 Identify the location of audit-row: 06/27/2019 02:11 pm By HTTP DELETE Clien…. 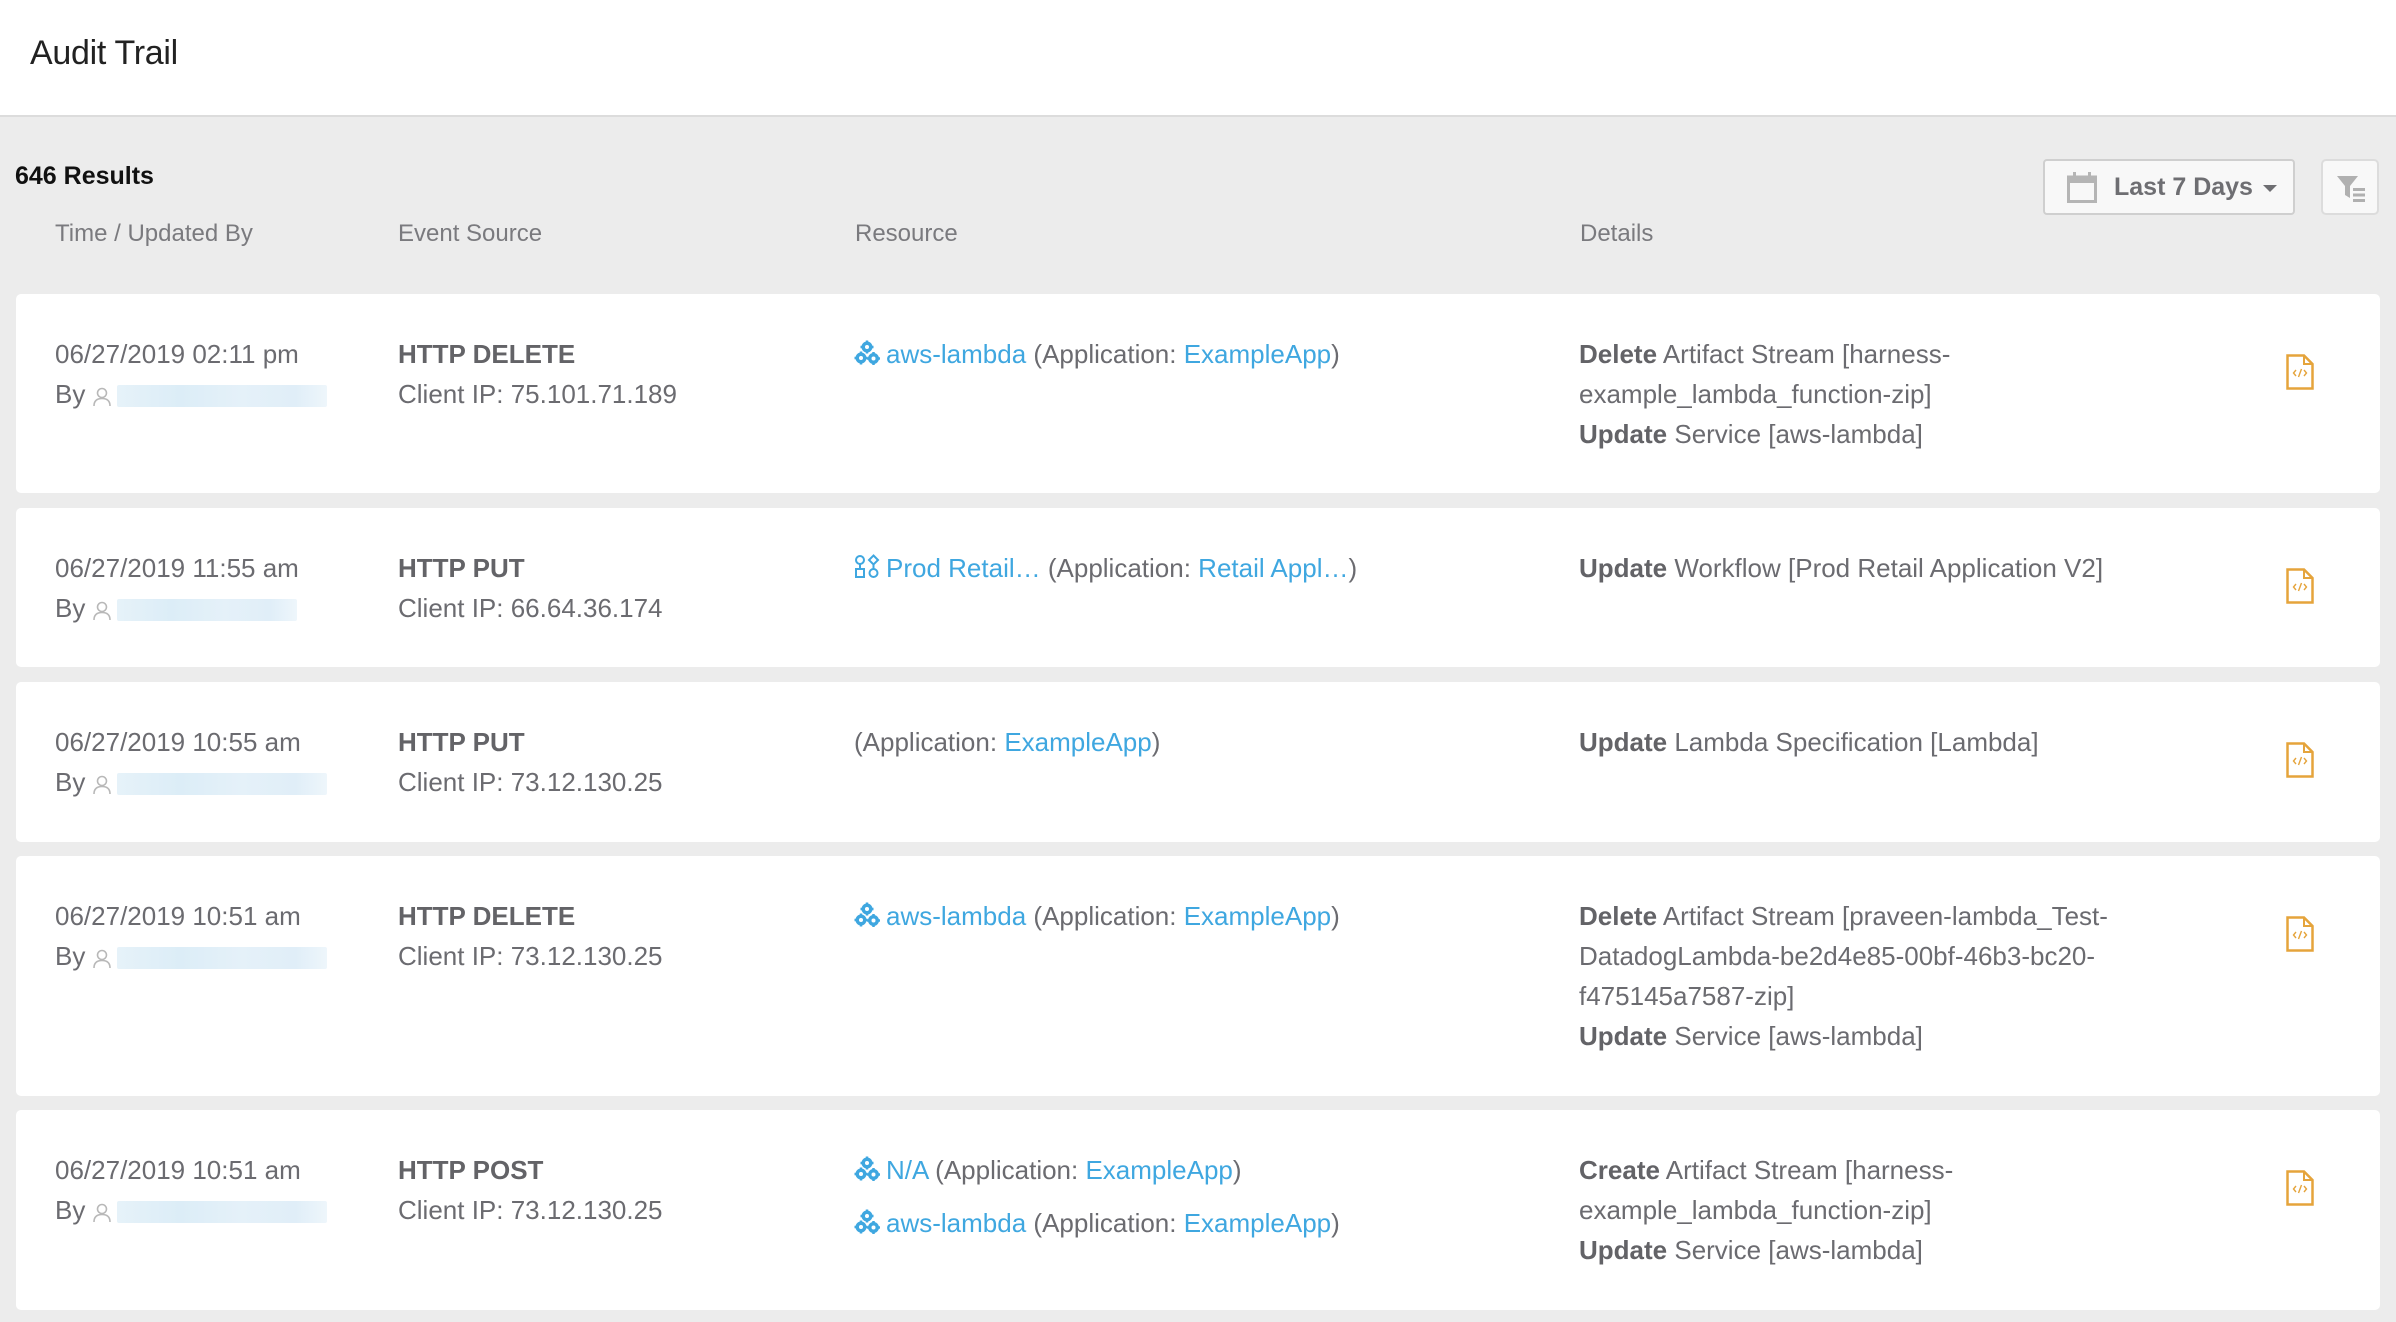
(1198, 393).